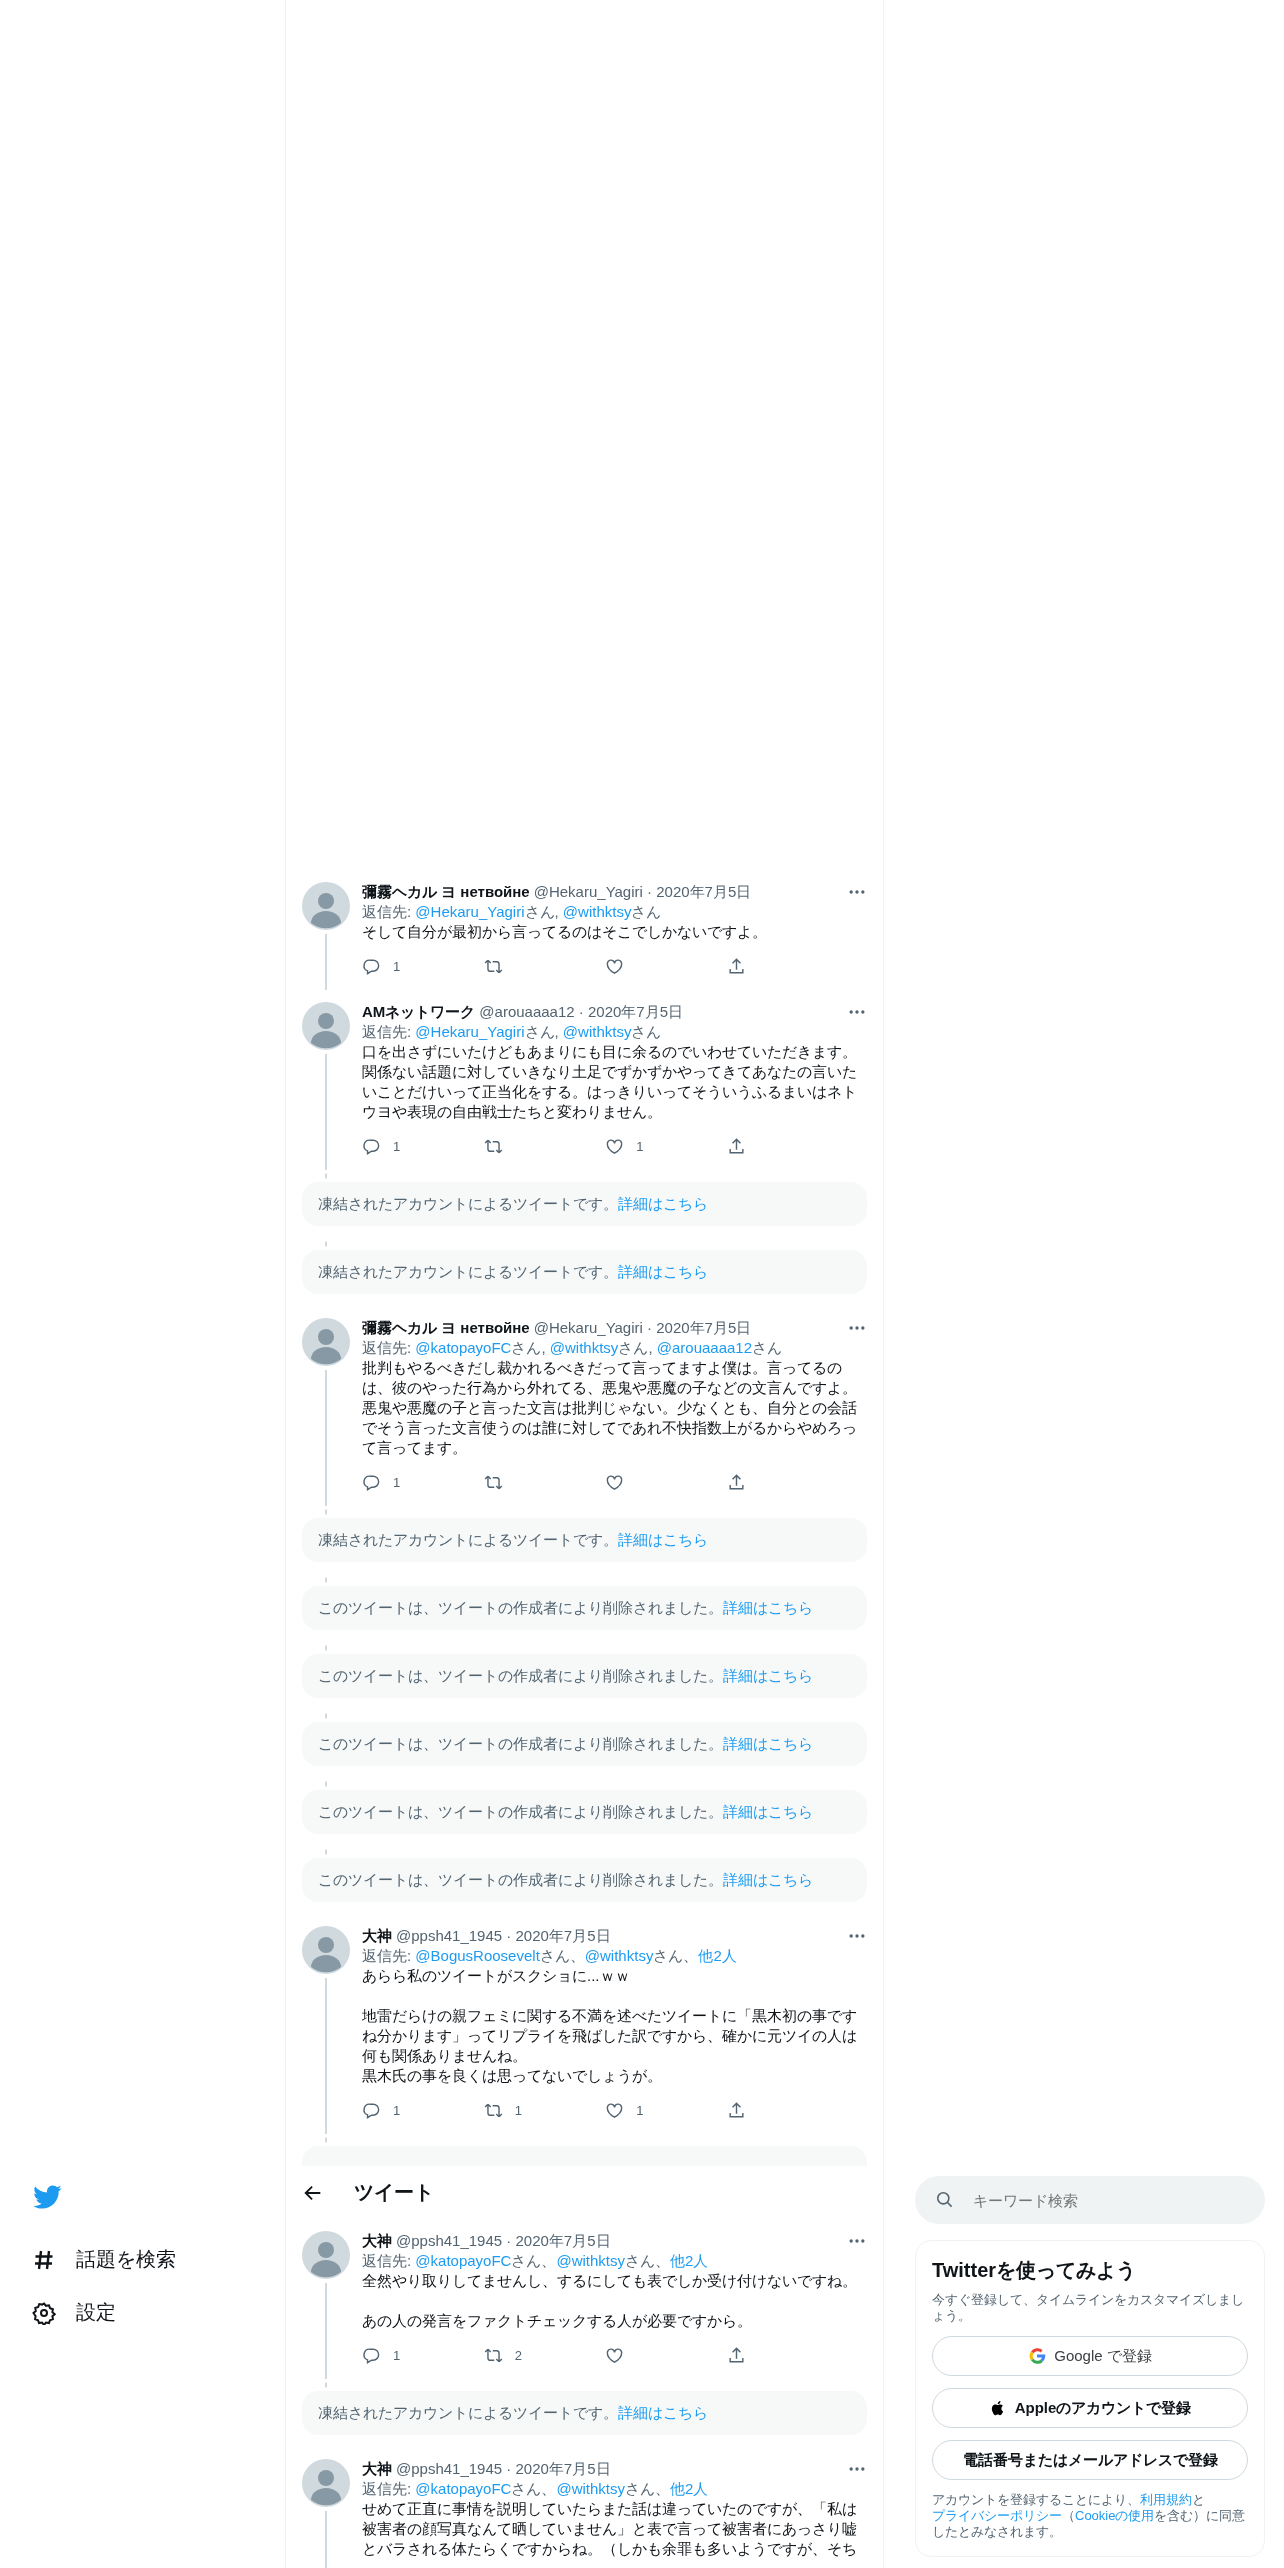 The width and height of the screenshot is (1284, 2568). Describe the element at coordinates (1090, 2200) in the screenshot. I see `search-field: キーワード検索` at that location.